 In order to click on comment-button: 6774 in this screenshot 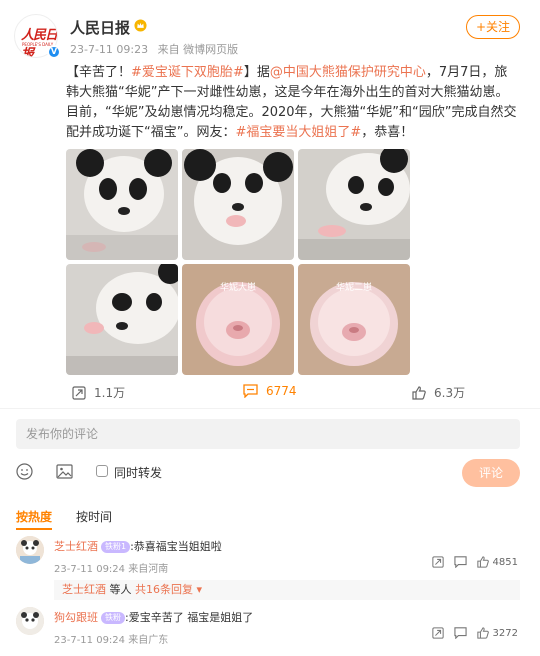, I will do `click(270, 391)`.